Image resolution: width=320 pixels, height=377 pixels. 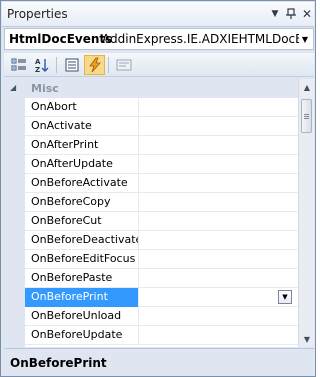 What do you see at coordinates (14, 213) in the screenshot?
I see `grid-margin` at bounding box center [14, 213].